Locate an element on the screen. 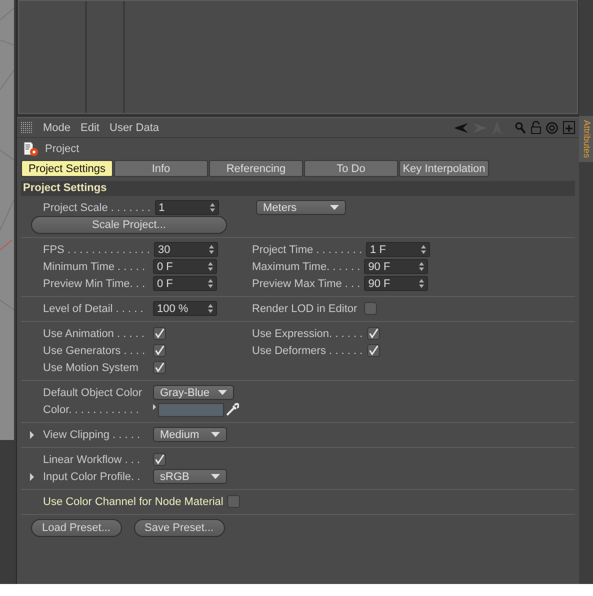 The width and height of the screenshot is (593, 596). object-name: Project is located at coordinates (62, 149).